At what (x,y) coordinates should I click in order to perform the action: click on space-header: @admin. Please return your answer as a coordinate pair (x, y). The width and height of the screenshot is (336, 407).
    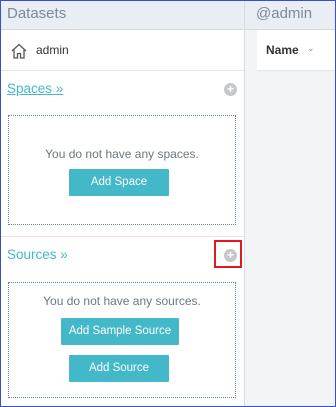
    Looking at the image, I should click on (290, 15).